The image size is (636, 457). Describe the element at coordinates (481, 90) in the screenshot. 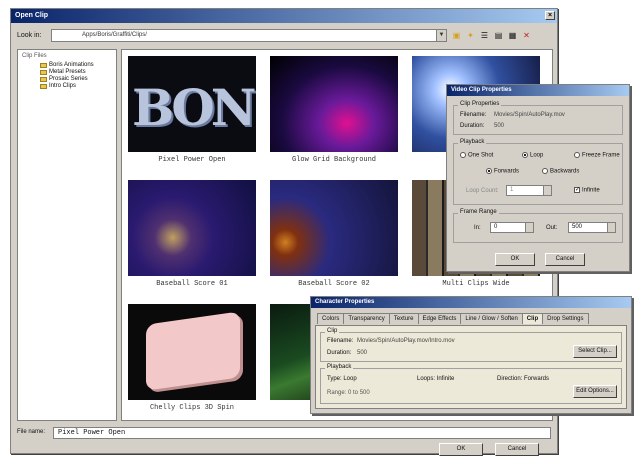

I see `dialog-title: Video Clip Properties` at that location.